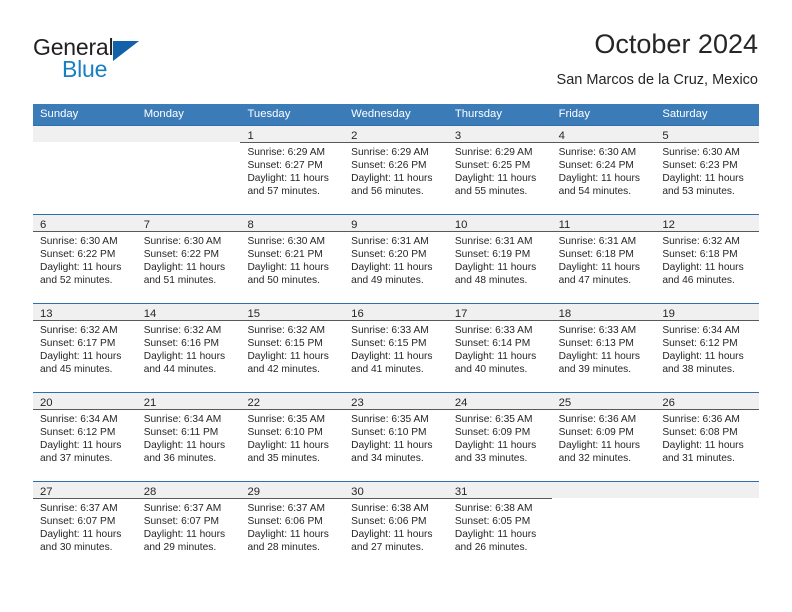  Describe the element at coordinates (387, 281) in the screenshot. I see `daylight-text-line2: and 49 minutes.` at that location.